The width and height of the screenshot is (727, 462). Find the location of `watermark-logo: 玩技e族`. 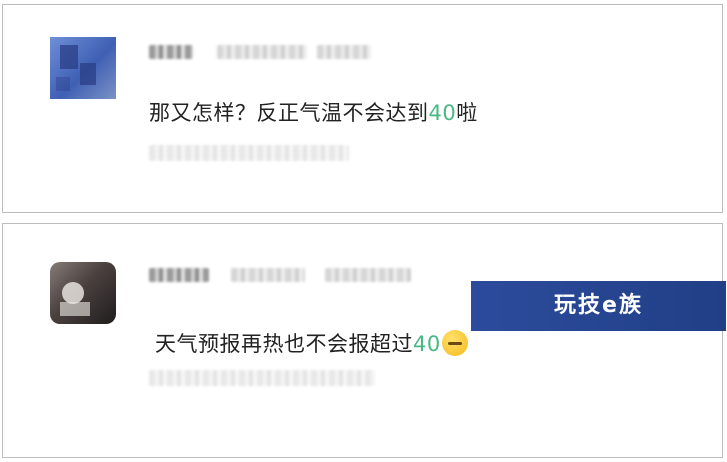

watermark-logo: 玩技e族 is located at coordinates (598, 306).